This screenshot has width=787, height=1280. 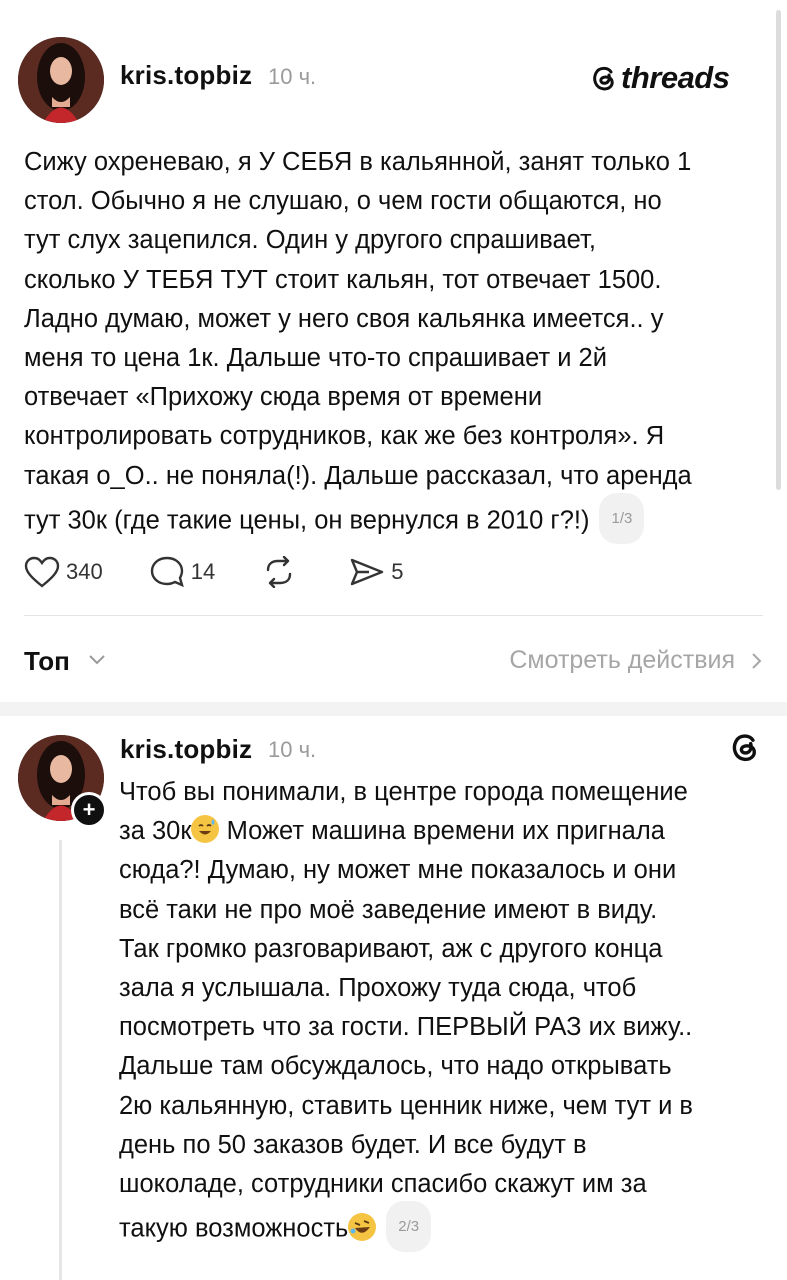 I want to click on scrollbar, so click(x=778, y=250).